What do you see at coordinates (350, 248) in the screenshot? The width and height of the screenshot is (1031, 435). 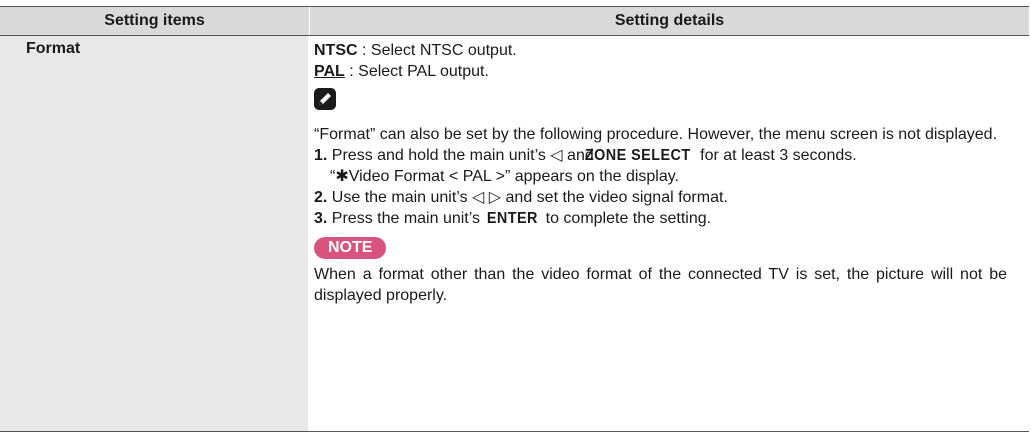 I see `note-badge: NOTE` at bounding box center [350, 248].